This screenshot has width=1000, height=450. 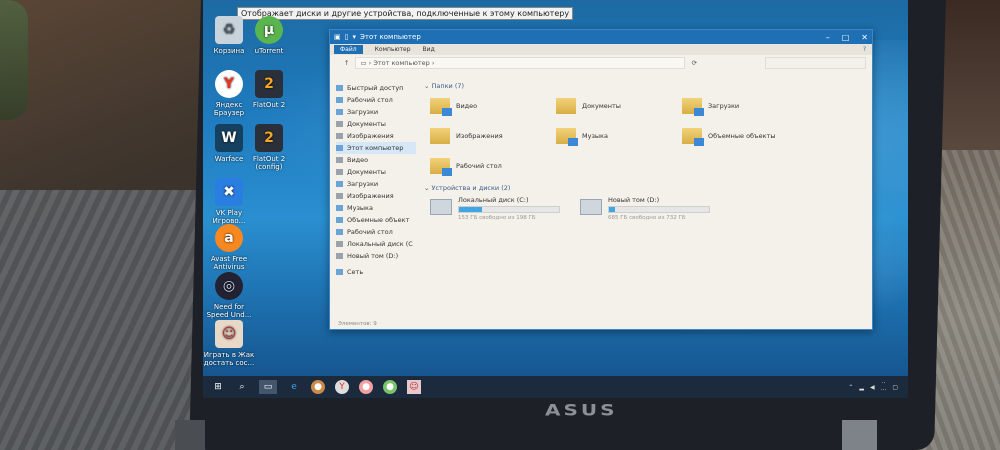 What do you see at coordinates (846, 37) in the screenshot?
I see `maximize-icon: □` at bounding box center [846, 37].